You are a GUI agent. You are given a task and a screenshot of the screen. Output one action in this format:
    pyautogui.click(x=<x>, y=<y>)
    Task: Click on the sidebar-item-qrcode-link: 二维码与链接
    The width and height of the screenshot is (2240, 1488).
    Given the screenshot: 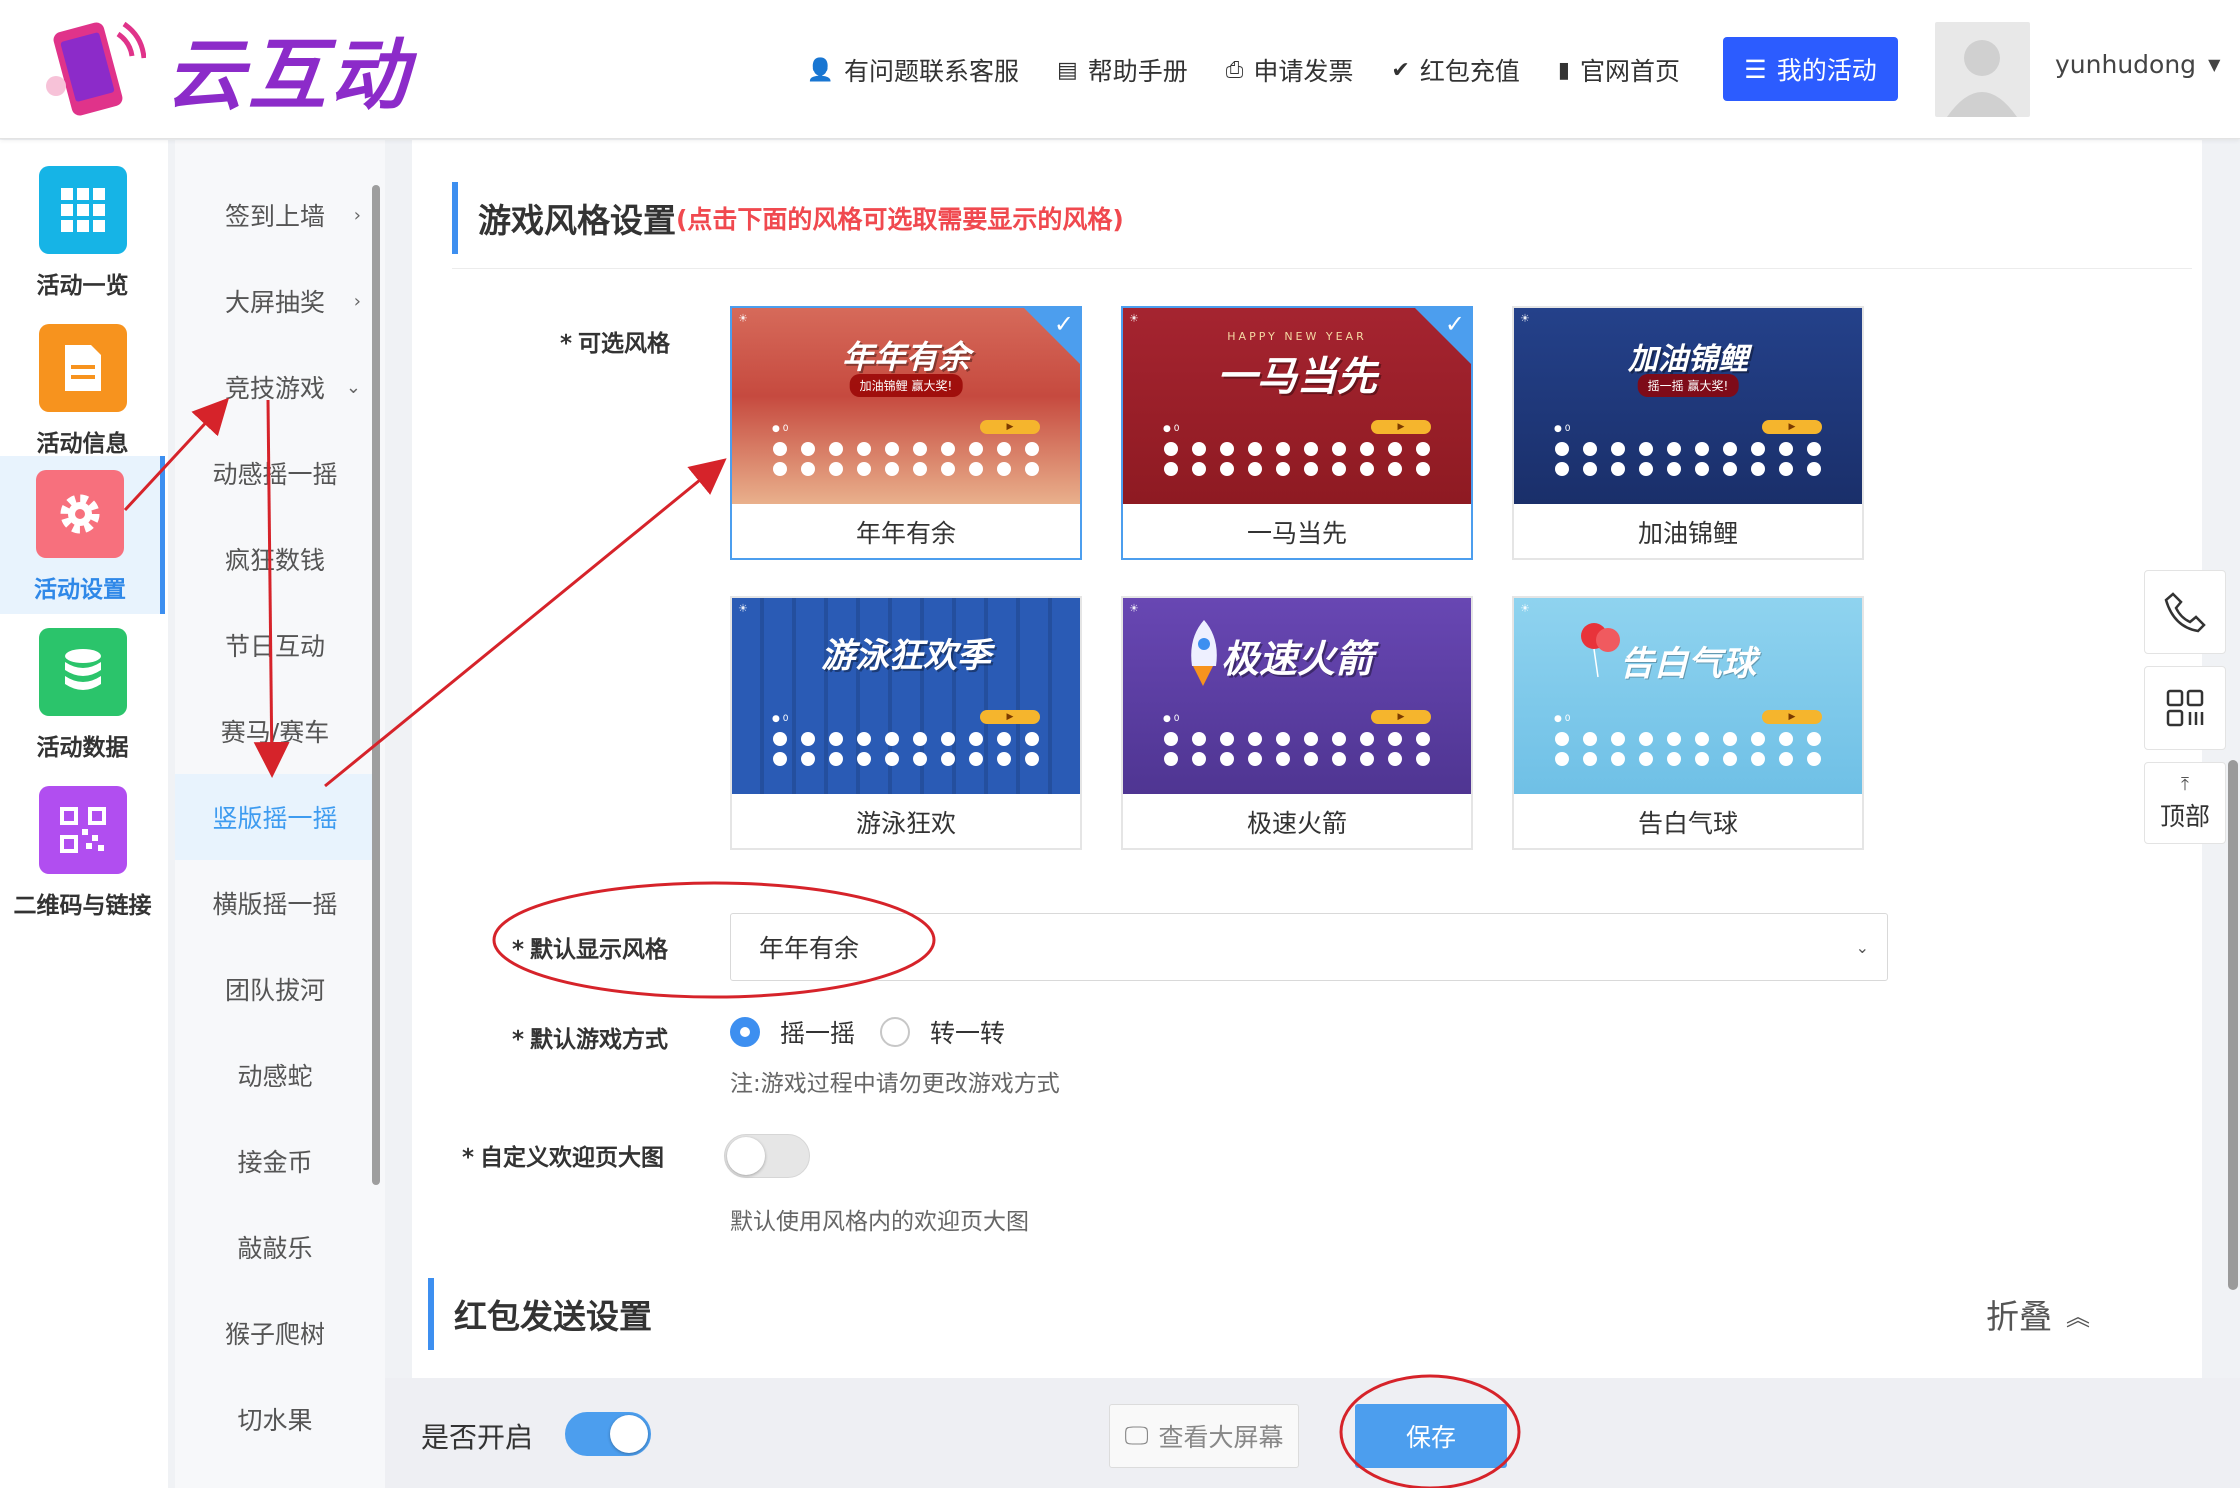 What is the action you would take?
    pyautogui.click(x=82, y=851)
    